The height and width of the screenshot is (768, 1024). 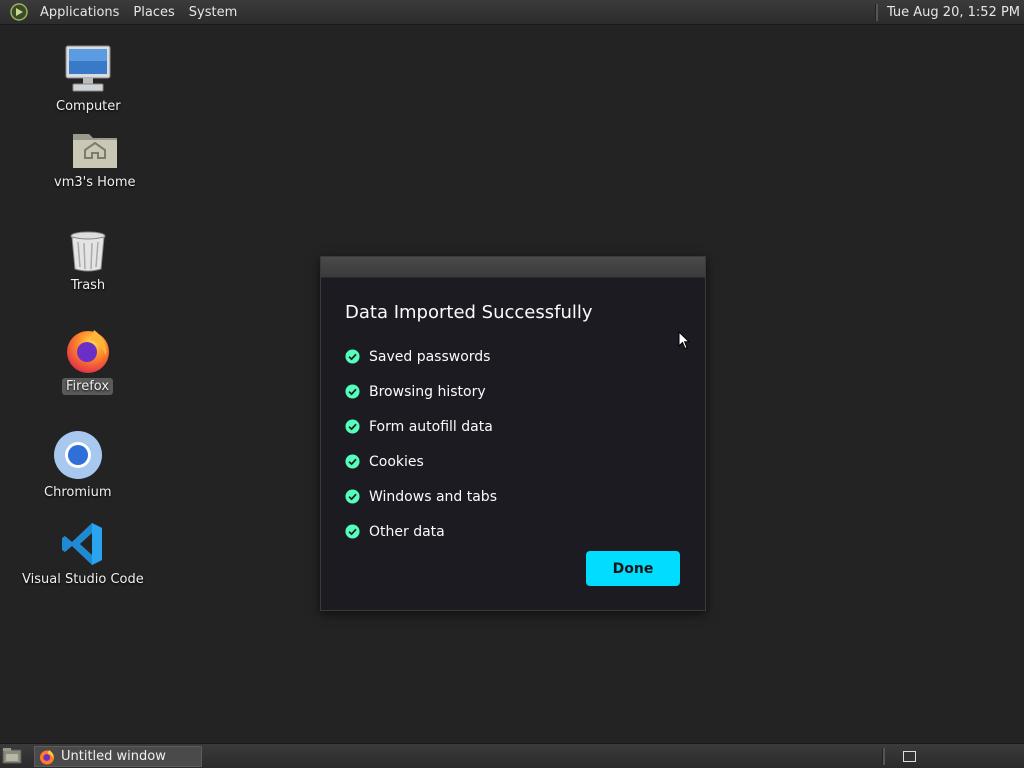 What do you see at coordinates (883, 756) in the screenshot?
I see `taskbar-separator` at bounding box center [883, 756].